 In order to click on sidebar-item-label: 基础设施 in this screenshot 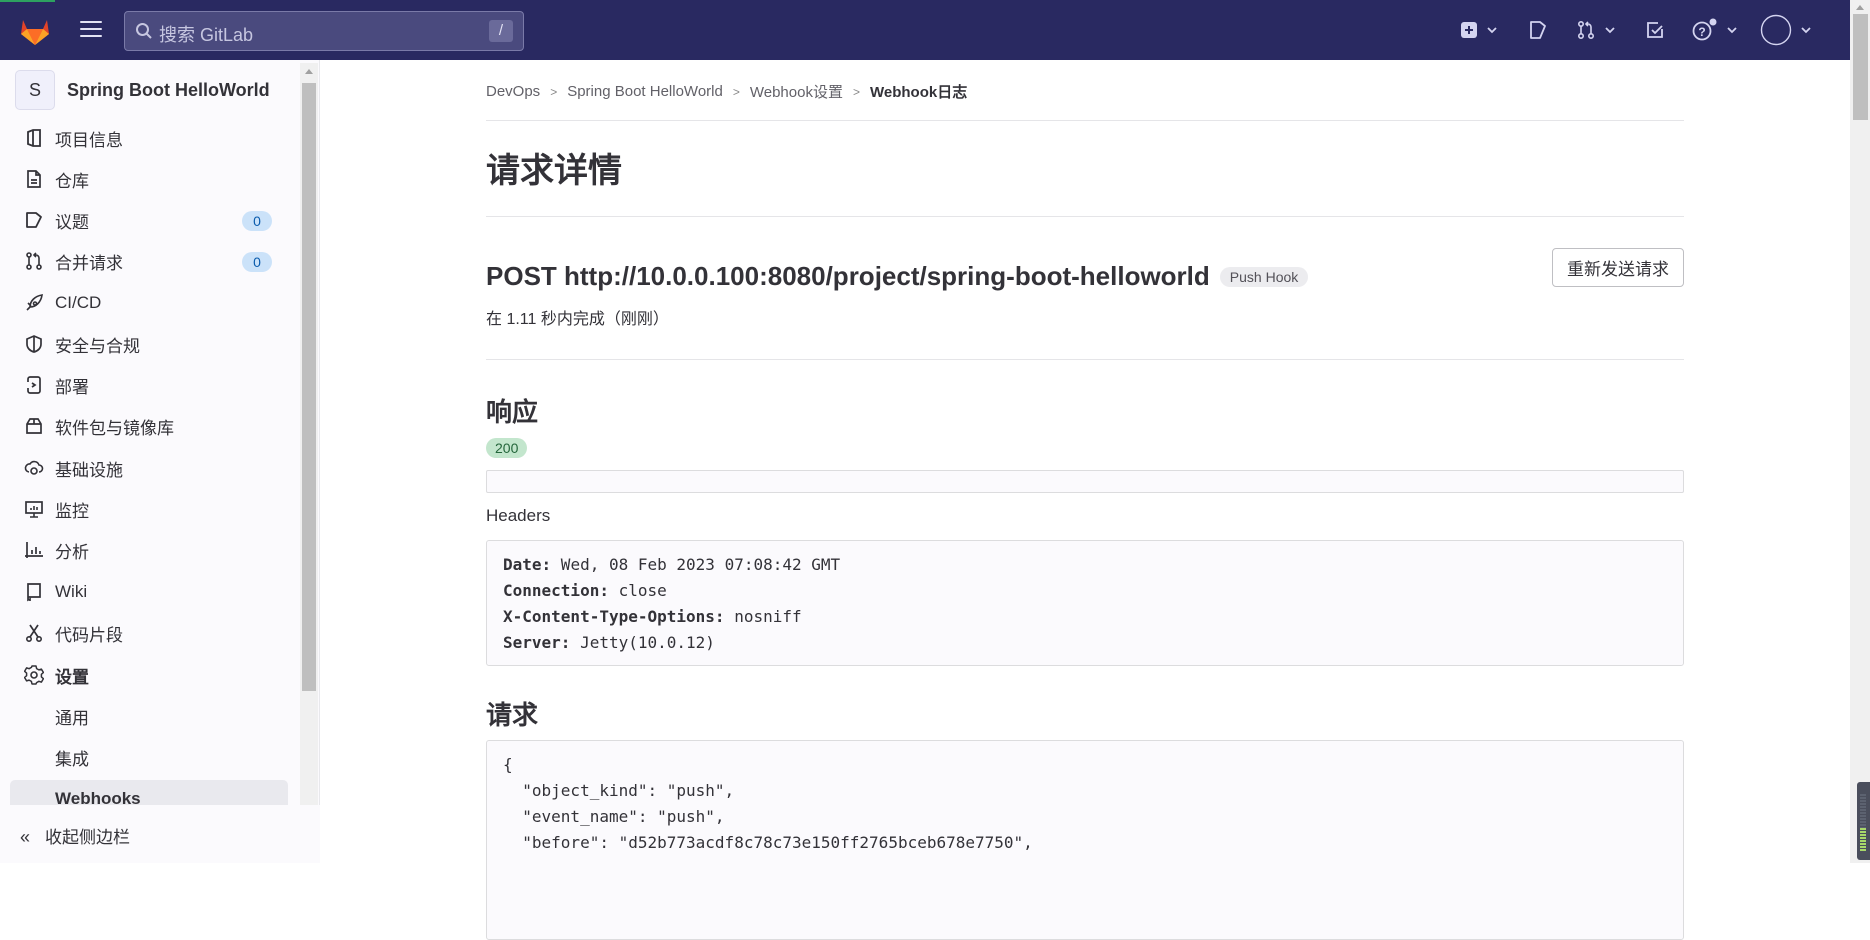, I will do `click(89, 470)`.